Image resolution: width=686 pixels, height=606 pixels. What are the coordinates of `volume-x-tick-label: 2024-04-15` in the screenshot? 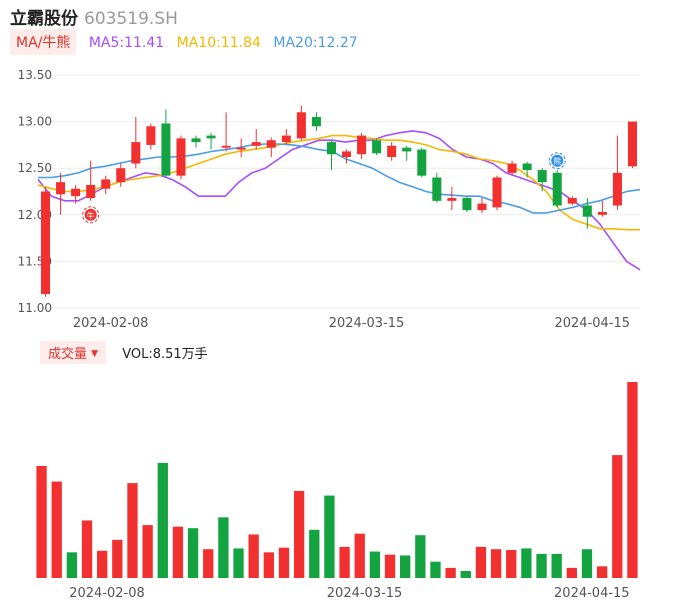 It's located at (592, 593).